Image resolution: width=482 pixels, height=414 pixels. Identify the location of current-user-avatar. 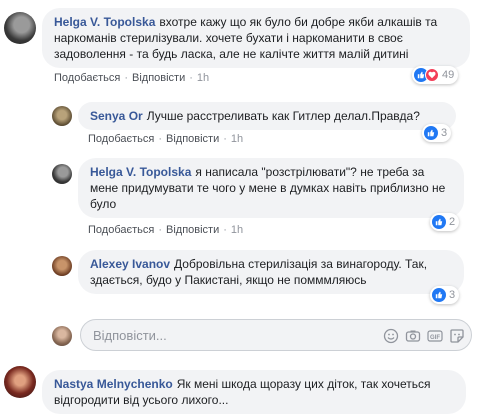
(62, 336).